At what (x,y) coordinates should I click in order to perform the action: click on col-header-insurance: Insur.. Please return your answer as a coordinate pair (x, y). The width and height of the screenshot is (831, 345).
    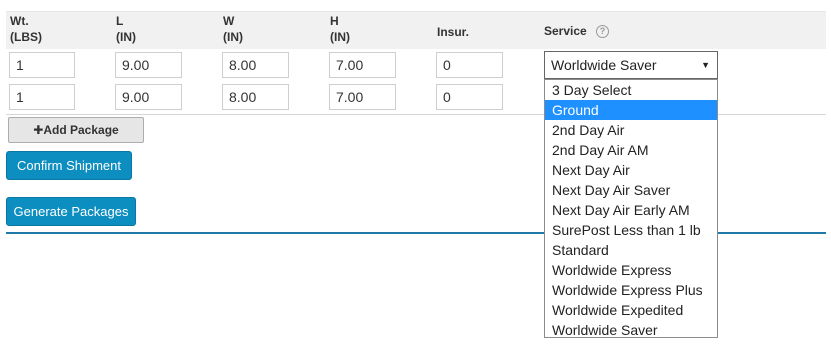
    Looking at the image, I should click on (453, 32).